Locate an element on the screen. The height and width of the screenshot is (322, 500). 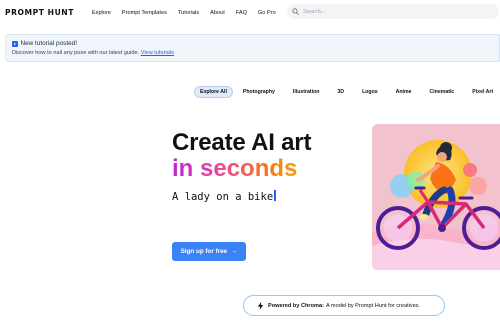
nav-faq: FAQ is located at coordinates (241, 13).